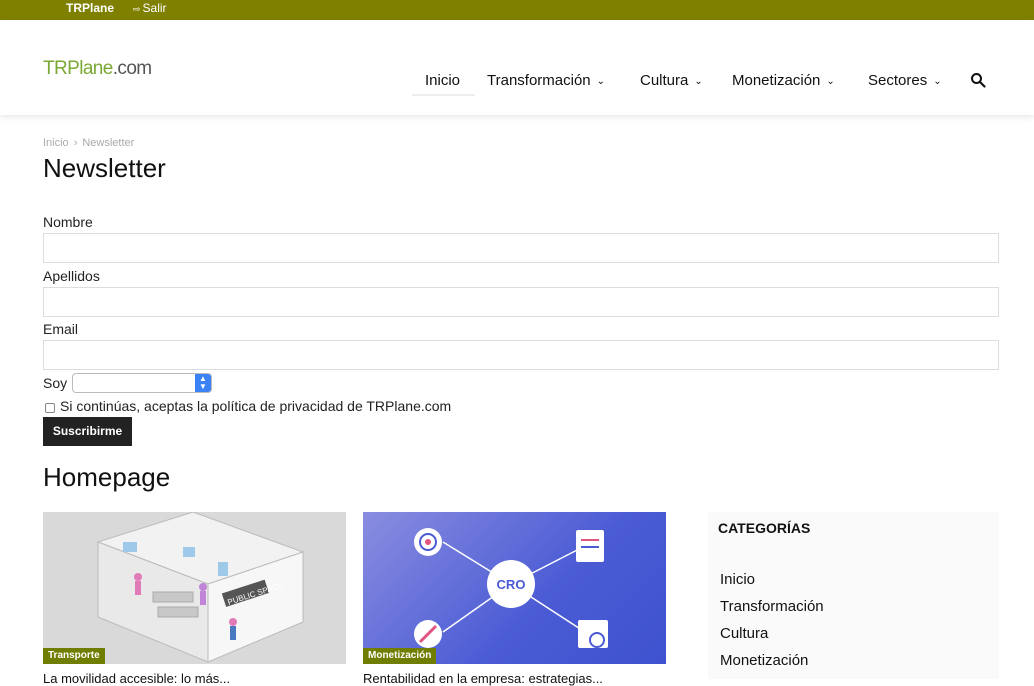 This screenshot has height=686, width=1034. I want to click on categories-title: CATEGORÍAS, so click(764, 528).